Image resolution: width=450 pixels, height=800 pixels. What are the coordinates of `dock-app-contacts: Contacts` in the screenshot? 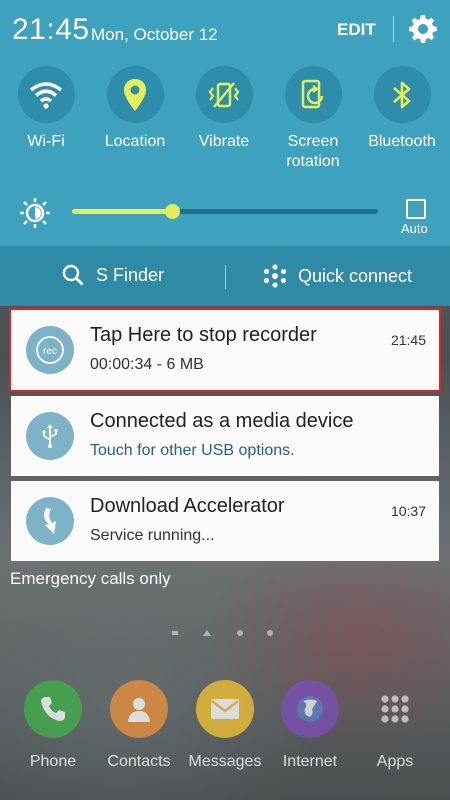 It's located at (139, 725).